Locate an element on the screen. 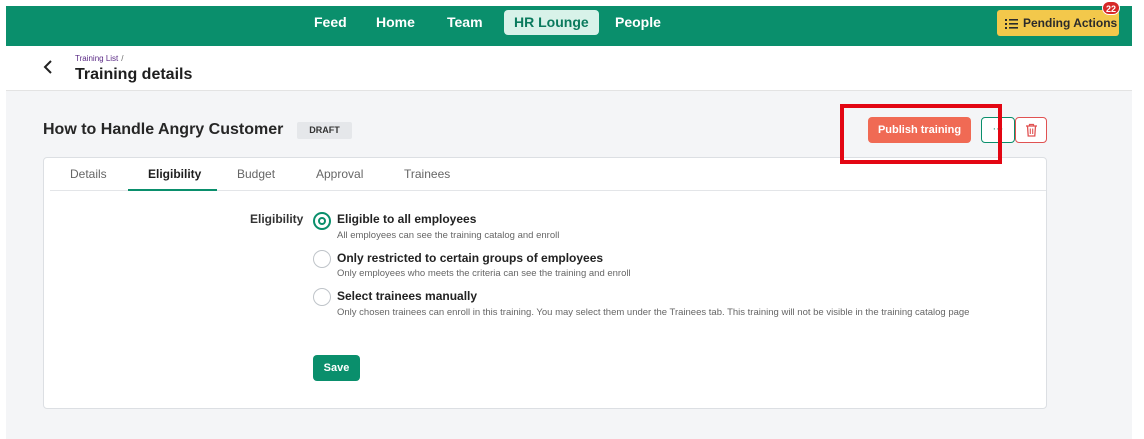 The height and width of the screenshot is (439, 1144). breadcrumb-training-list: Training List is located at coordinates (96, 58).